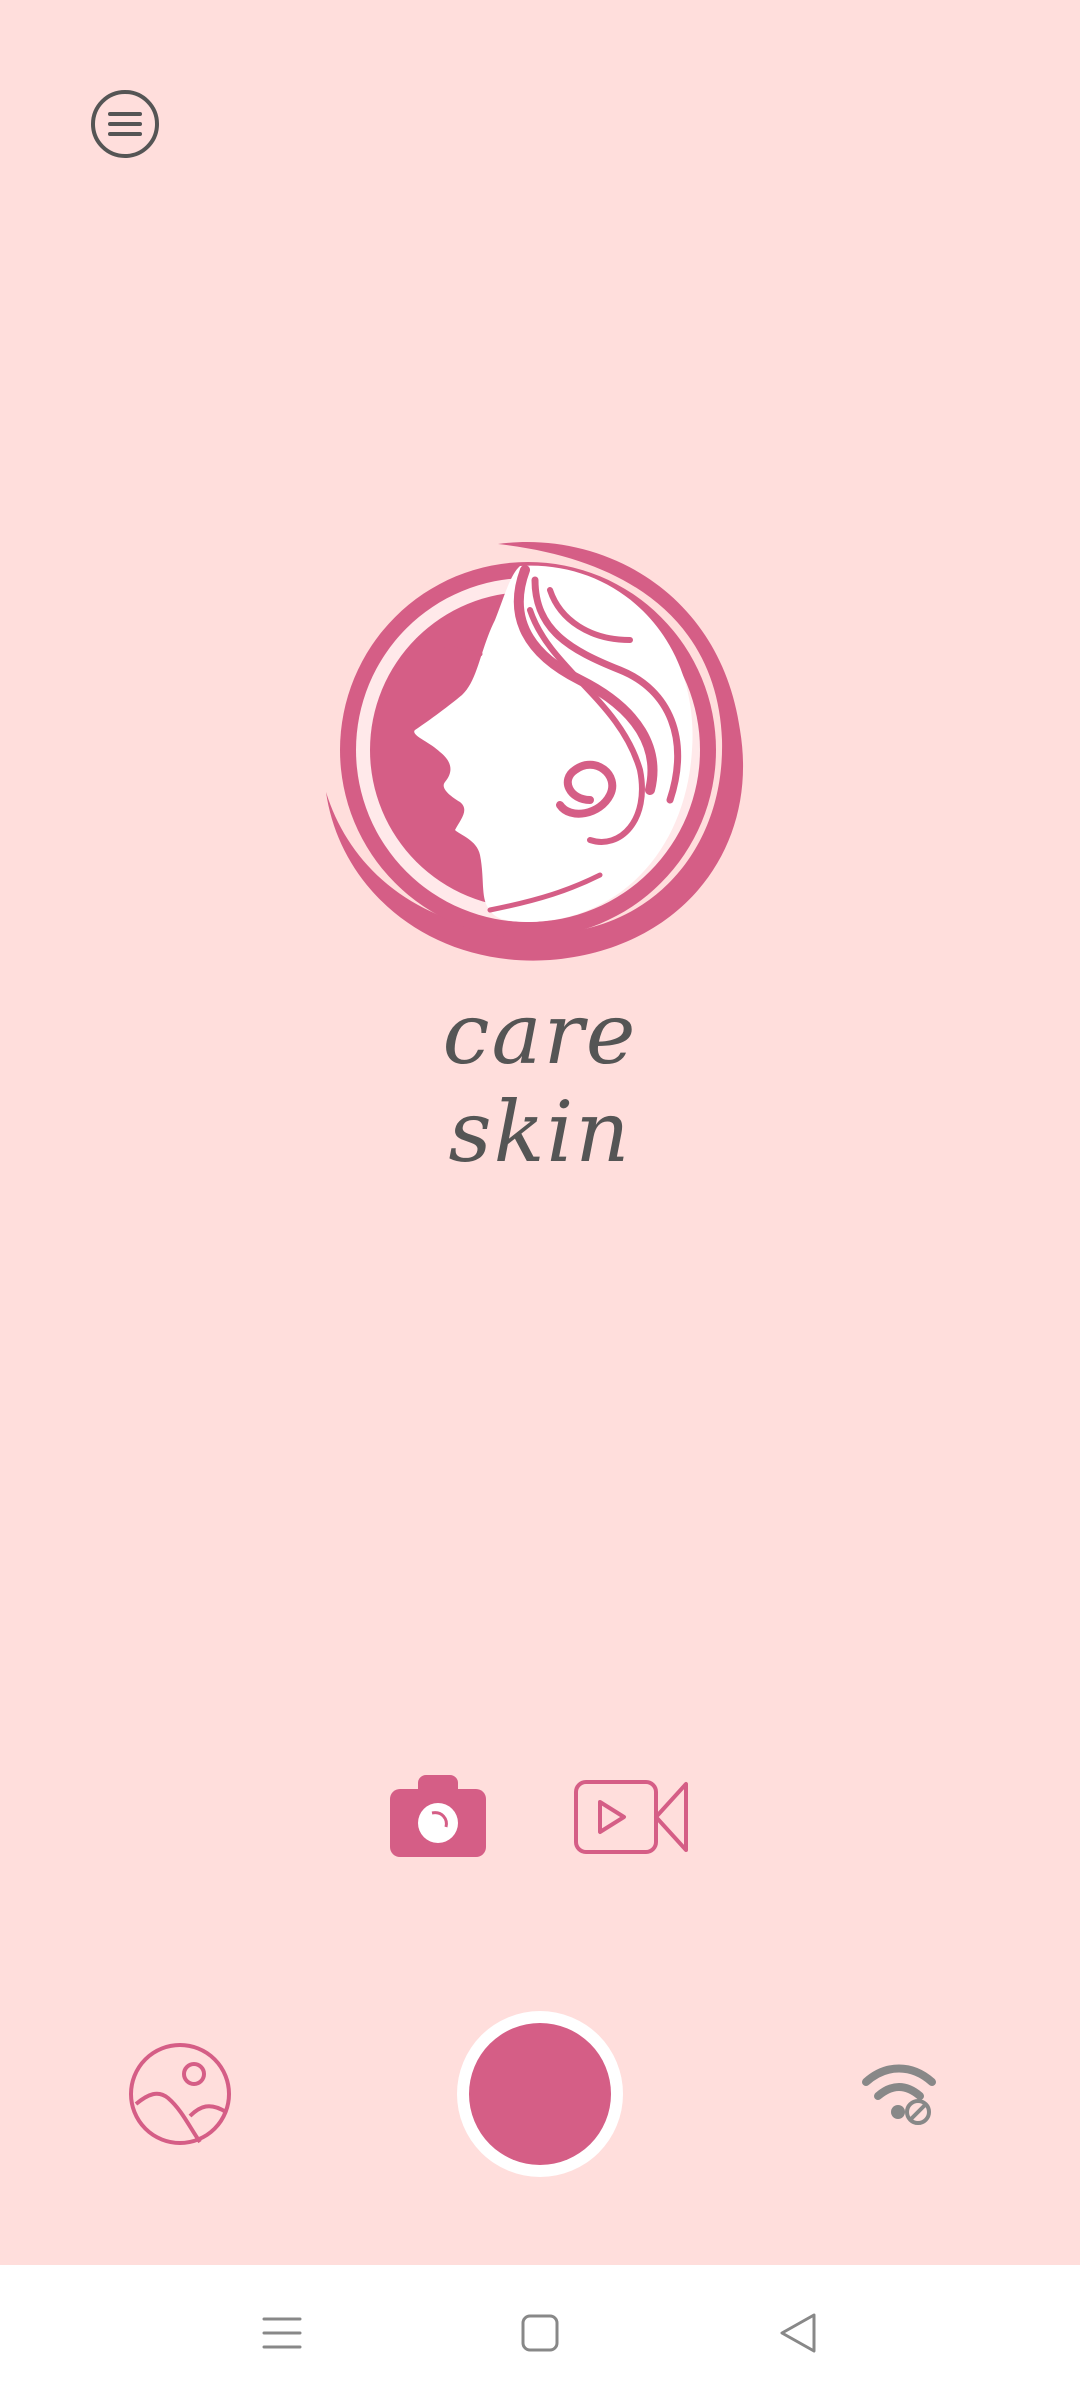  I want to click on wifi-disconnected-icon, so click(899, 2094).